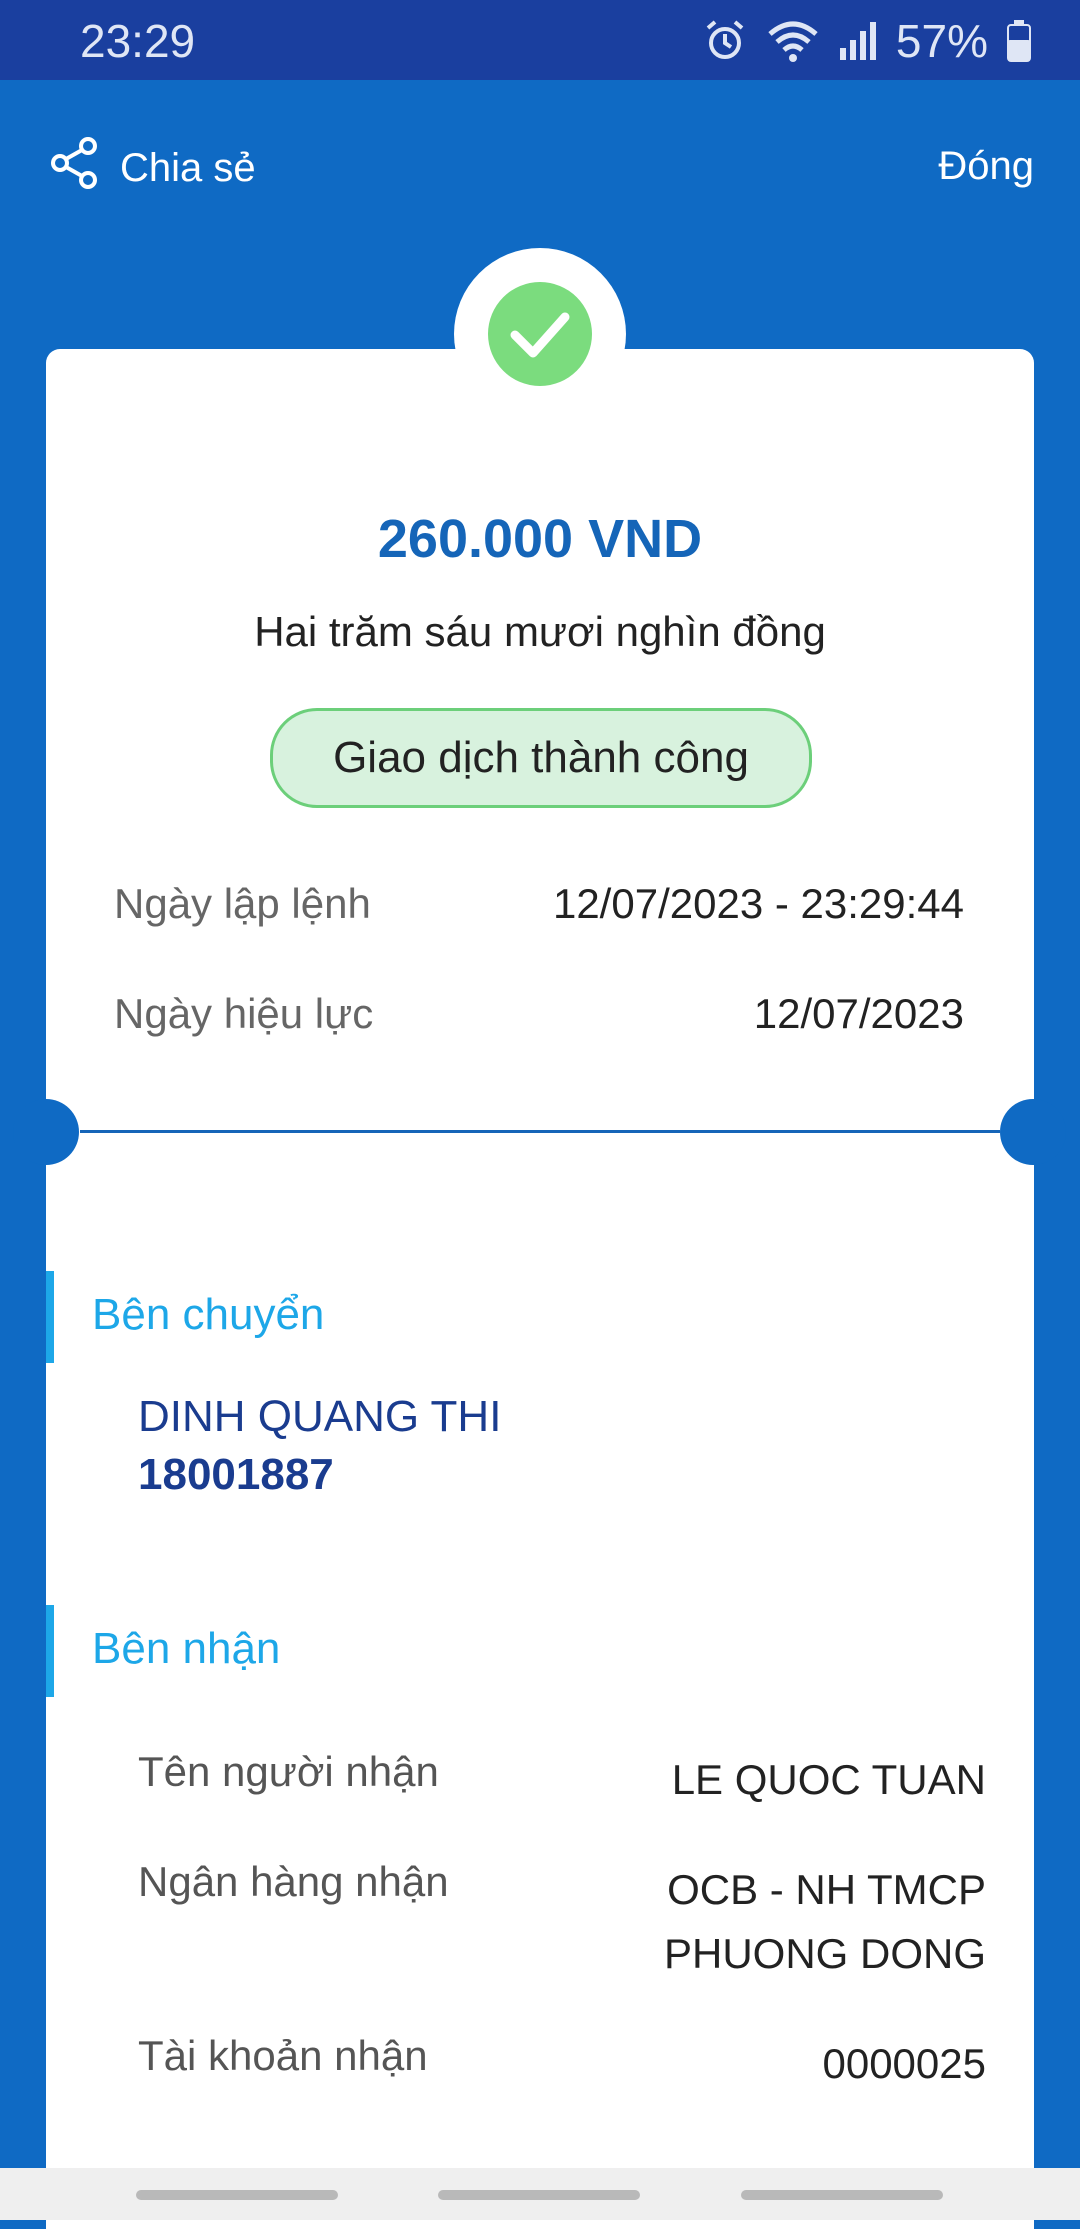 The height and width of the screenshot is (2229, 1080). Describe the element at coordinates (236, 1474) in the screenshot. I see `sender-account: 18001887` at that location.